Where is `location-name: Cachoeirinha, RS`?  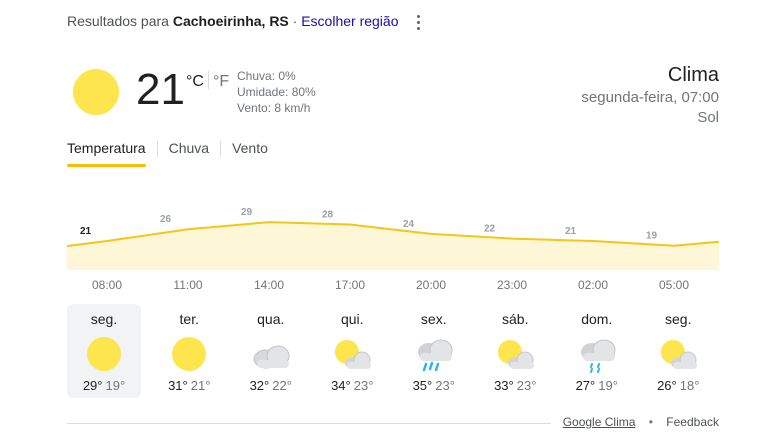
location-name: Cachoeirinha, RS is located at coordinates (230, 21).